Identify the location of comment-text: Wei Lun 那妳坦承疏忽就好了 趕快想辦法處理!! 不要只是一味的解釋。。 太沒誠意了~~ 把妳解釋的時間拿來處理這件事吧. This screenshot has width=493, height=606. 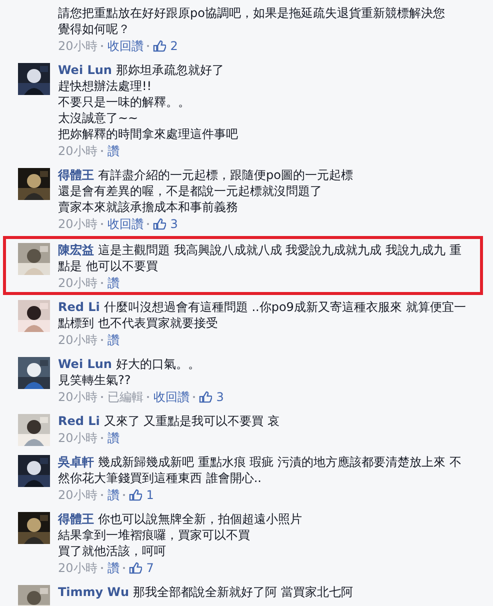
(148, 102).